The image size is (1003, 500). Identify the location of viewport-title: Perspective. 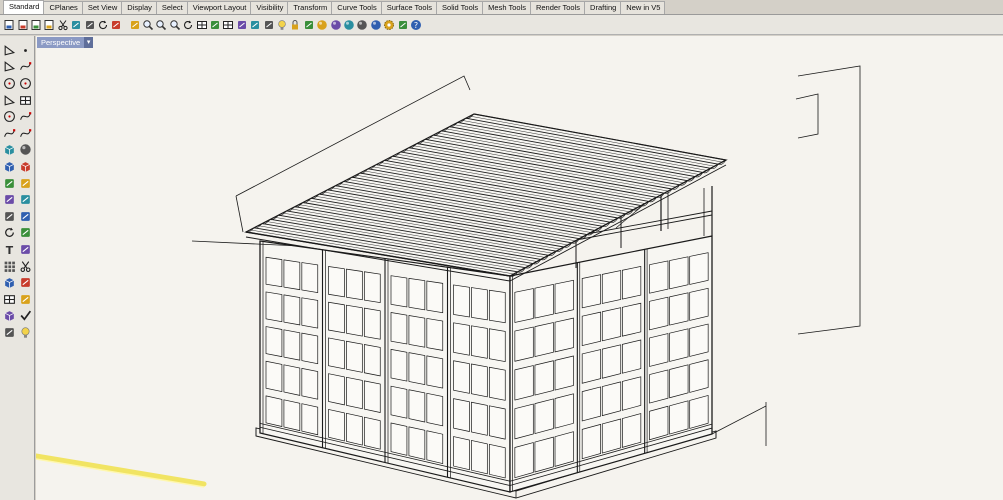
(61, 42).